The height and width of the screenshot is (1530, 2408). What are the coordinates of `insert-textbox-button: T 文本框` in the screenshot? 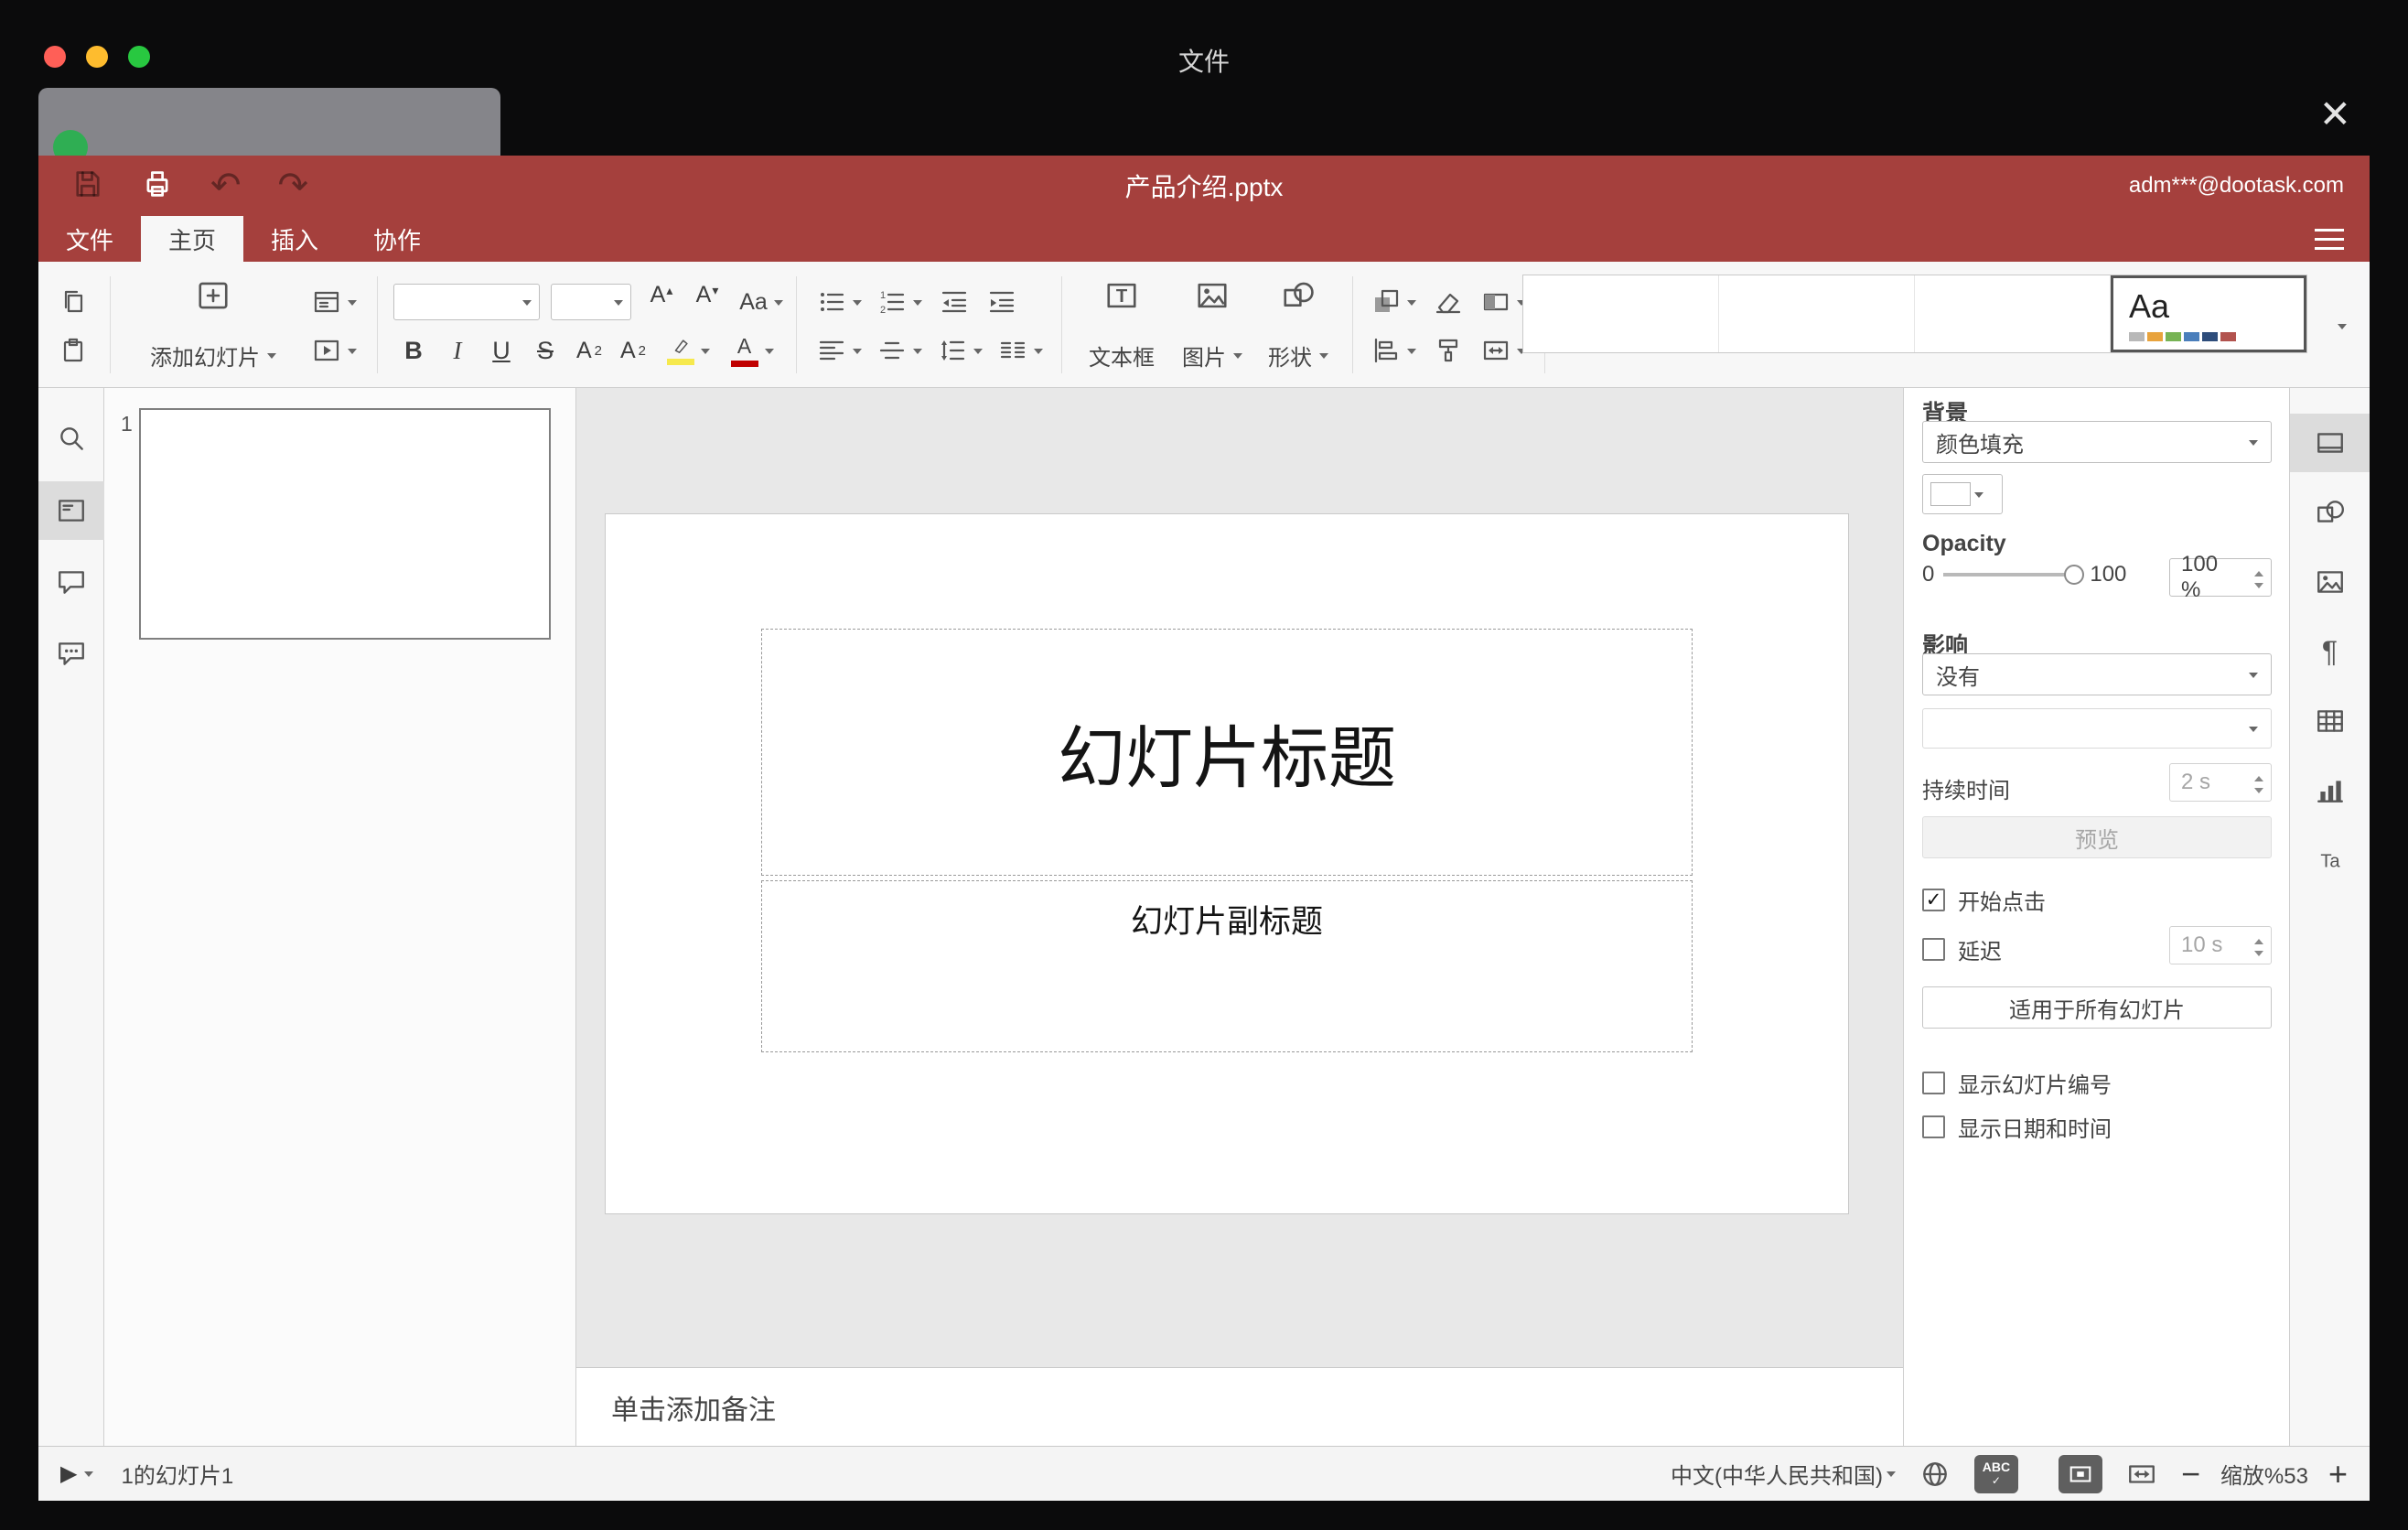 It's located at (1122, 325).